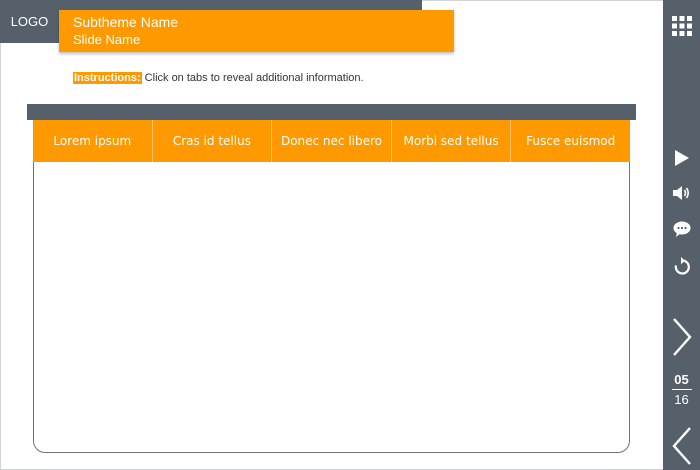  What do you see at coordinates (681, 266) in the screenshot?
I see `replay-icon` at bounding box center [681, 266].